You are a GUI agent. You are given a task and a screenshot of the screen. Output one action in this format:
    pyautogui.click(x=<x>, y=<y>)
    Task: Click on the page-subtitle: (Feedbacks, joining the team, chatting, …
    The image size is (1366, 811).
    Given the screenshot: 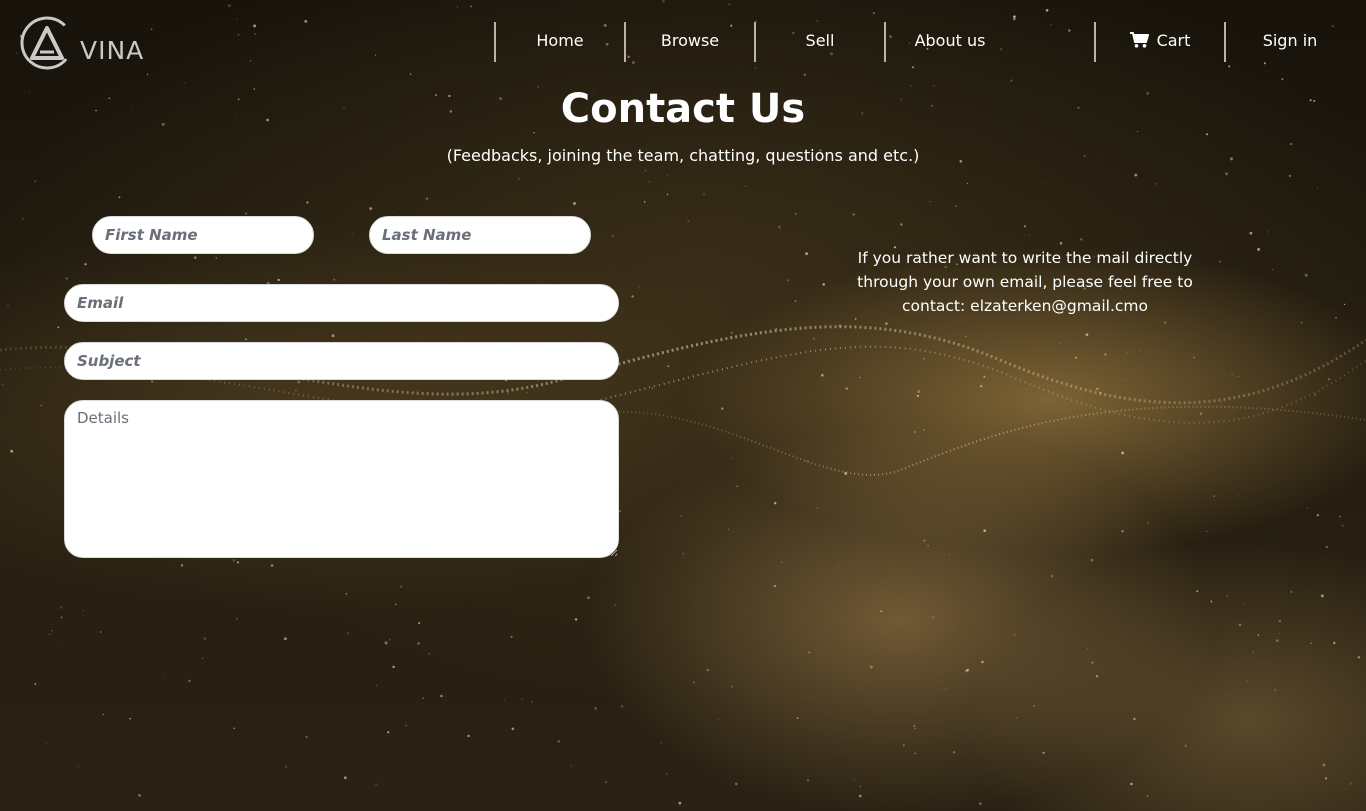 What is the action you would take?
    pyautogui.click(x=683, y=155)
    